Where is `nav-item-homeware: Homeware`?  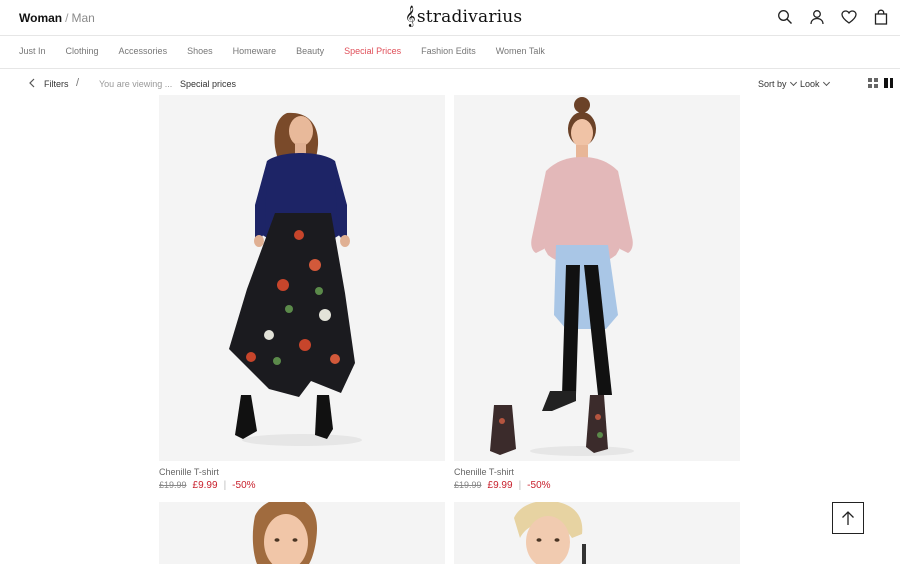 nav-item-homeware: Homeware is located at coordinates (255, 51).